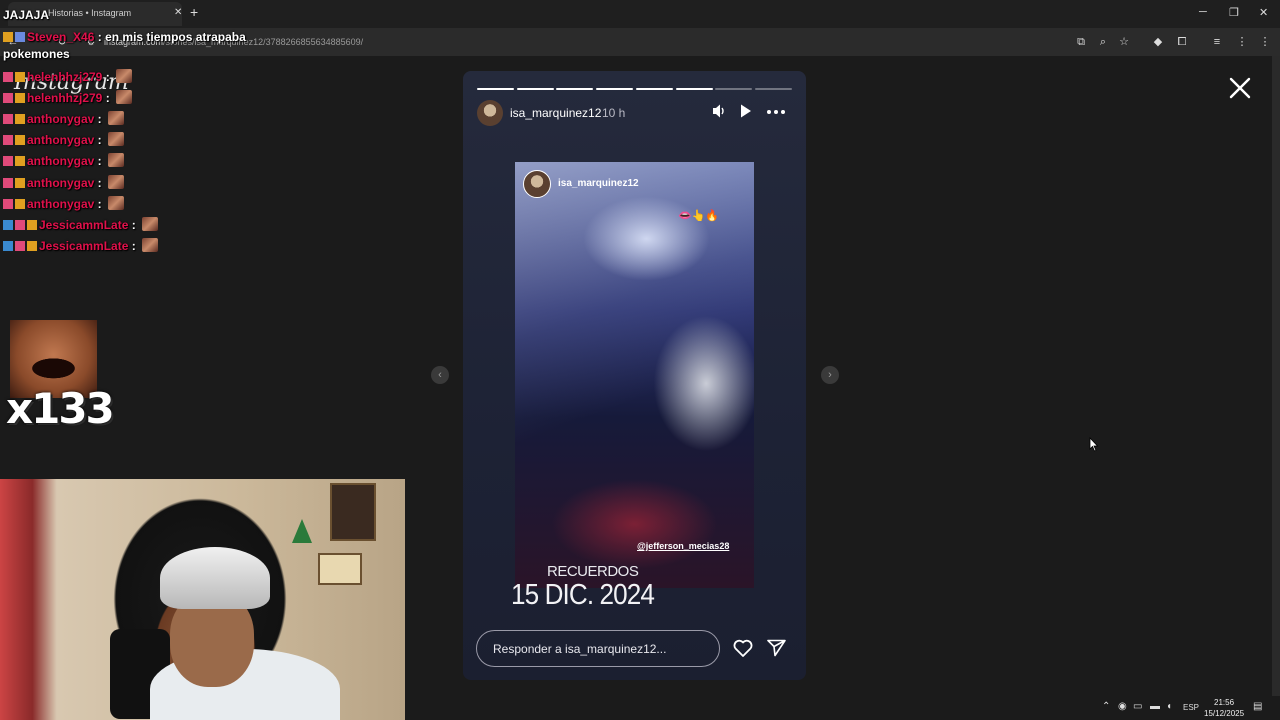 This screenshot has height=720, width=1280. I want to click on like-heart-icon, so click(743, 648).